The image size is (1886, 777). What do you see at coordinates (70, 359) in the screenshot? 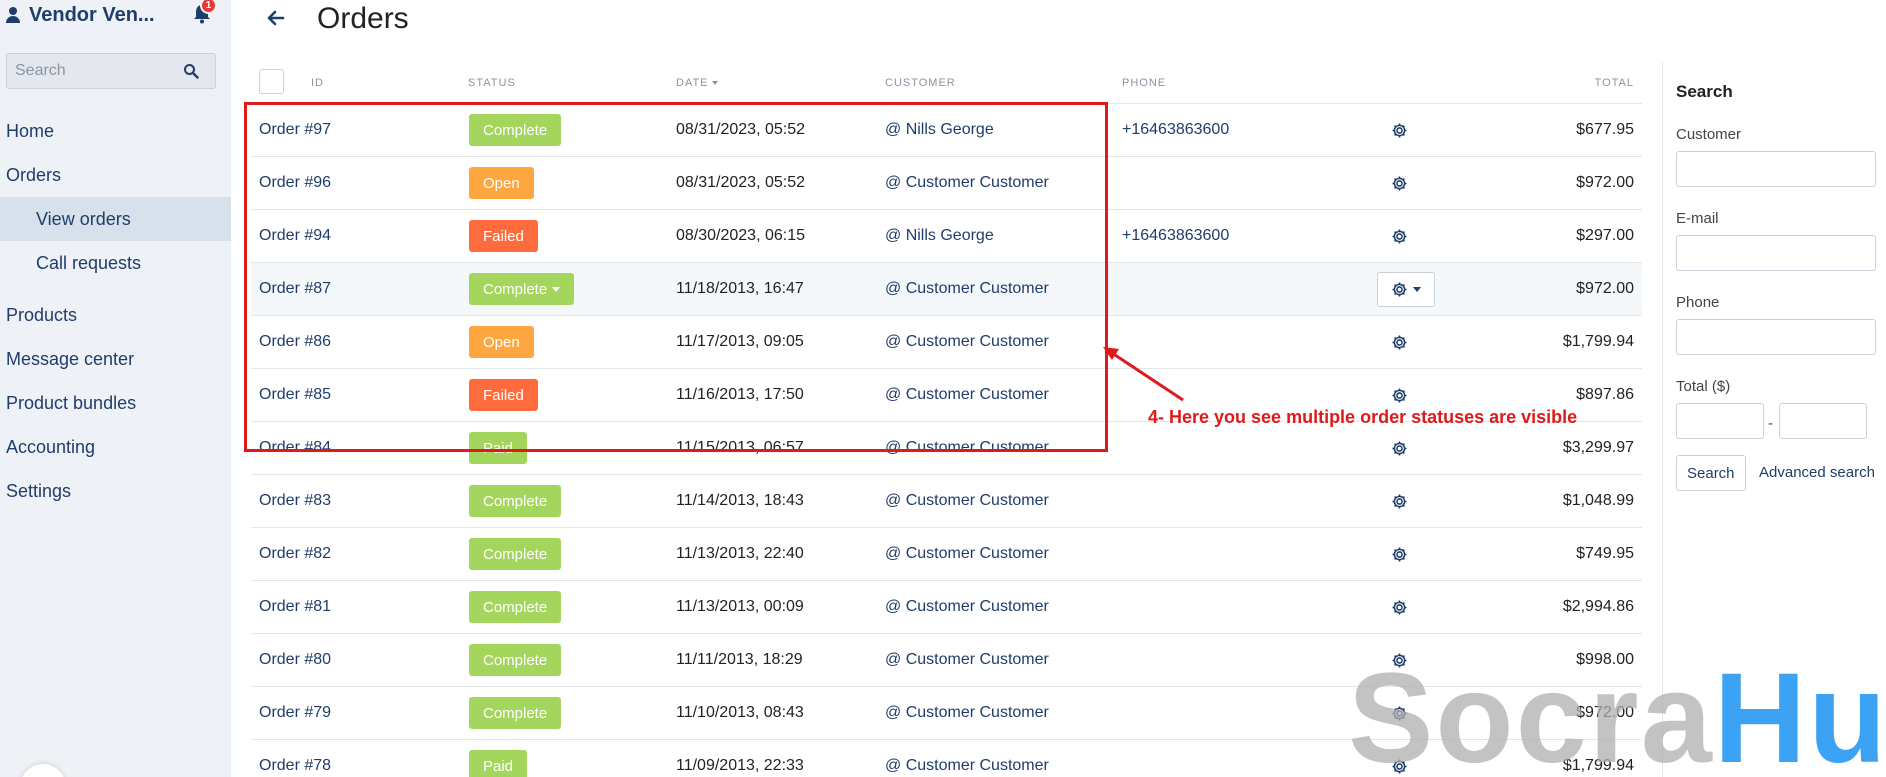
I see `sidebar-item-message-center: Message center` at bounding box center [70, 359].